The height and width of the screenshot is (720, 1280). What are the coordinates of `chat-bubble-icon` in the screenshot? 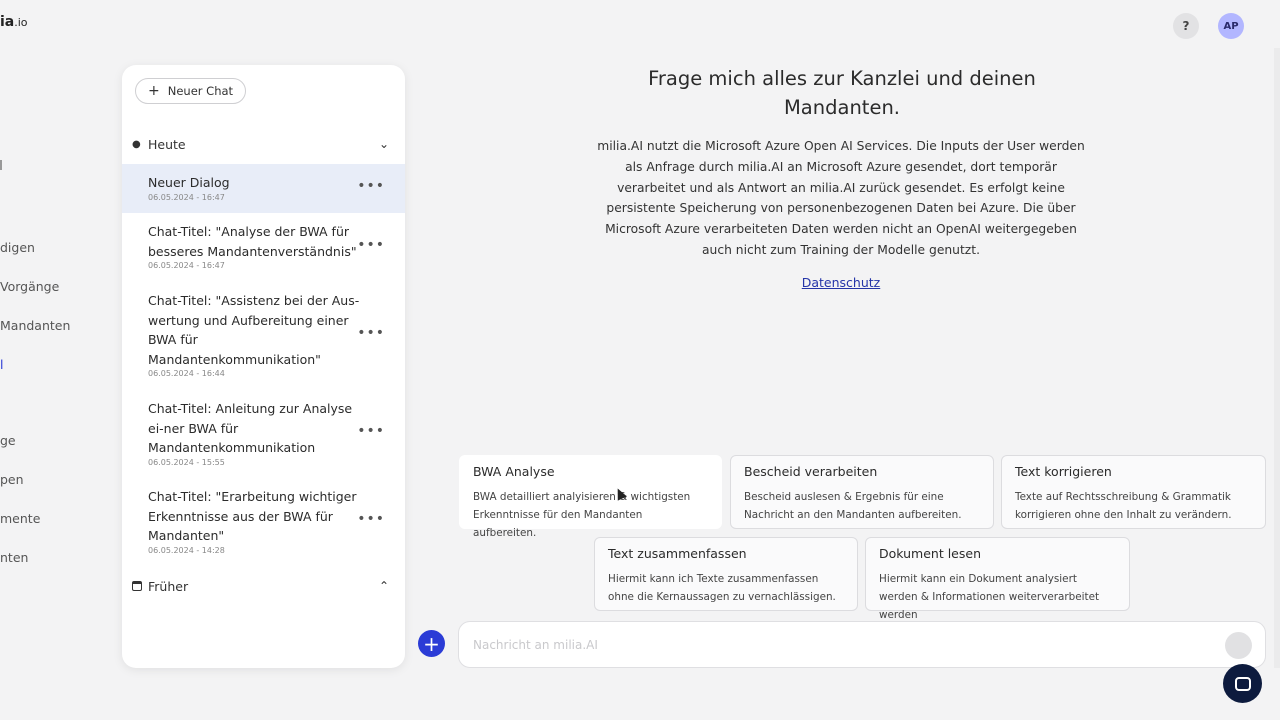 It's located at (1242, 683).